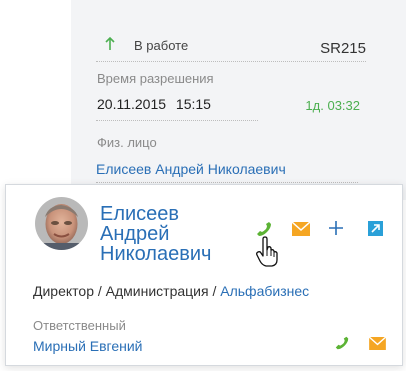 The image size is (406, 371). I want to click on owner-label: Ответственный, so click(79, 325).